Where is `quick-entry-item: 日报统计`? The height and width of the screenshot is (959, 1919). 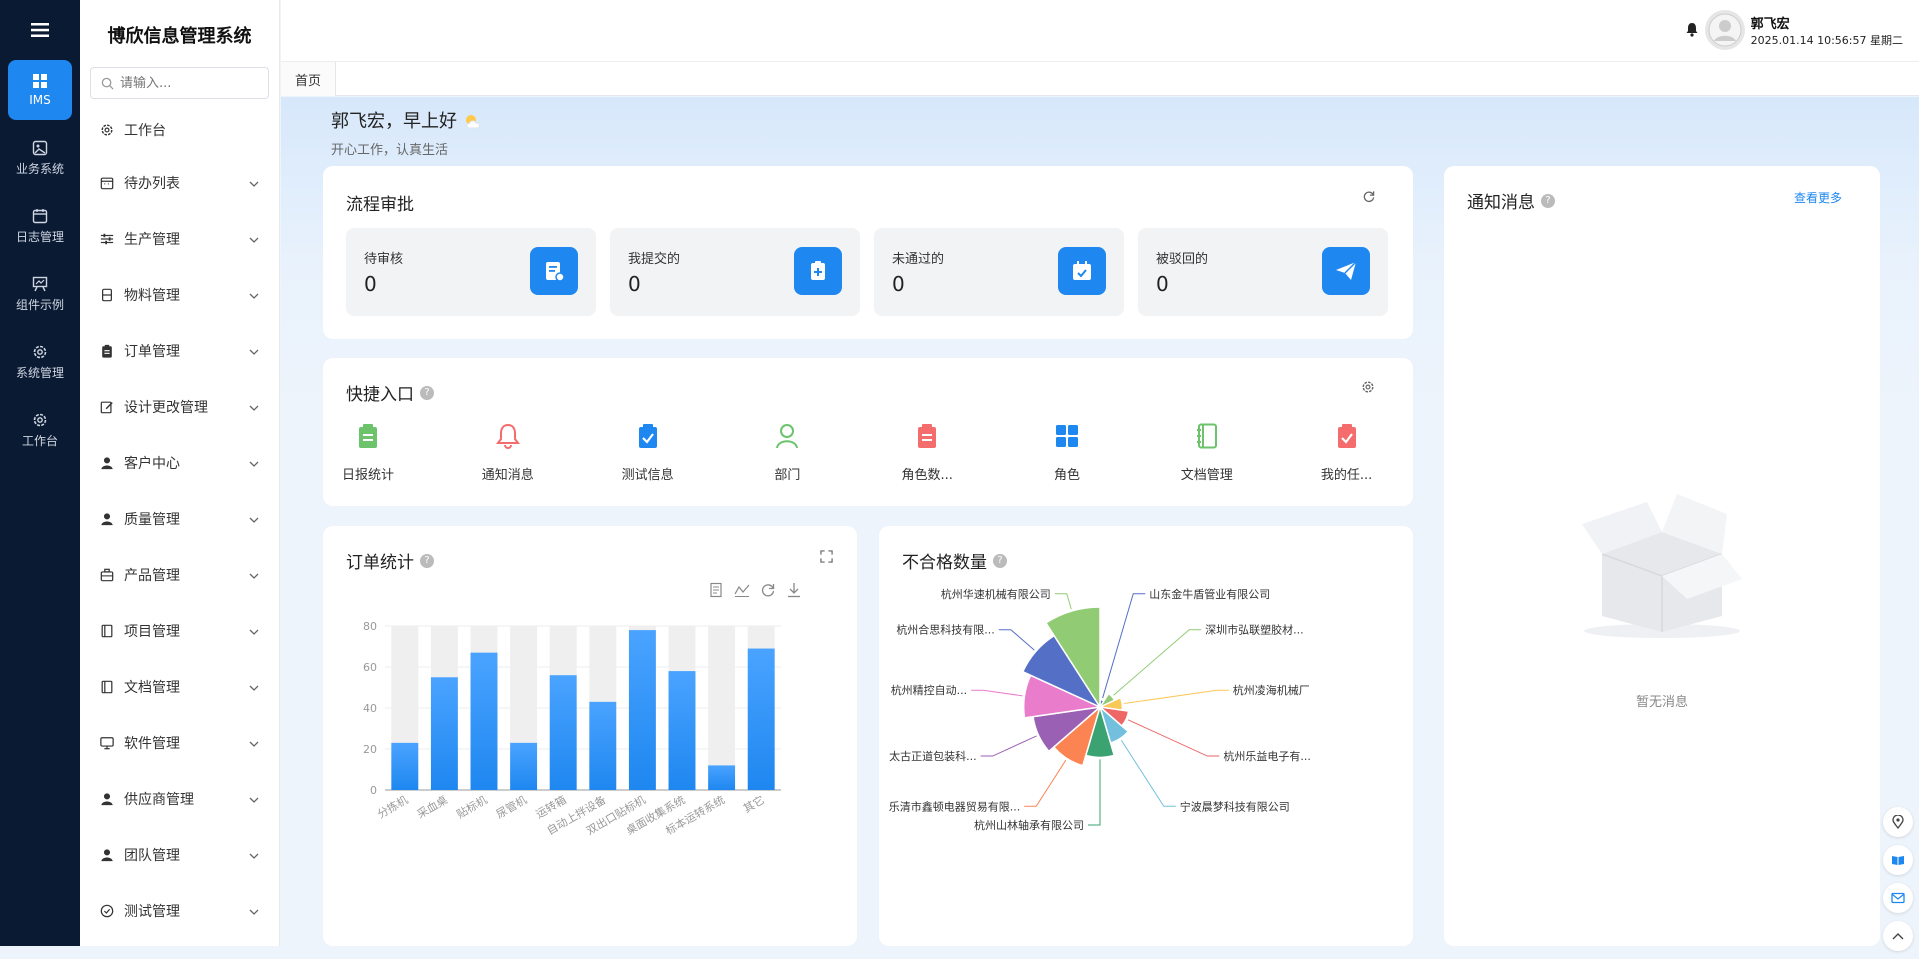 quick-entry-item: 日报统计 is located at coordinates (368, 450).